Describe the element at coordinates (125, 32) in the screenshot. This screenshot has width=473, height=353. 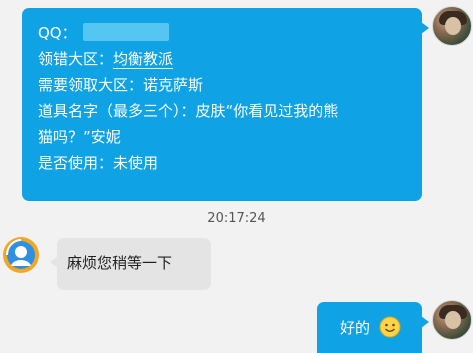
I see `qq-number-redacted` at that location.